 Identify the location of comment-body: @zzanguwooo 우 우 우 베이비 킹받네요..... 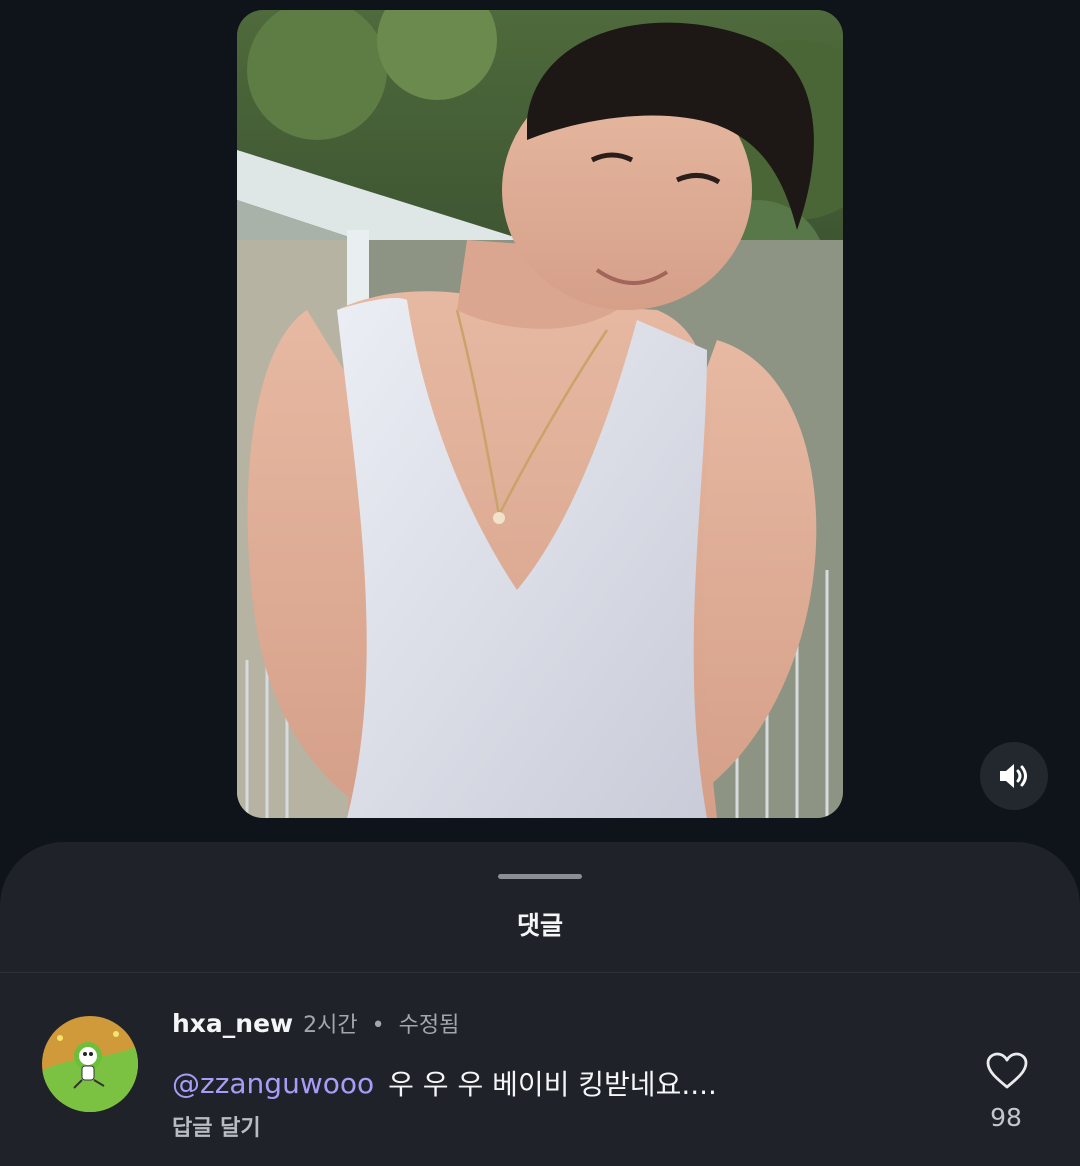
(444, 1083).